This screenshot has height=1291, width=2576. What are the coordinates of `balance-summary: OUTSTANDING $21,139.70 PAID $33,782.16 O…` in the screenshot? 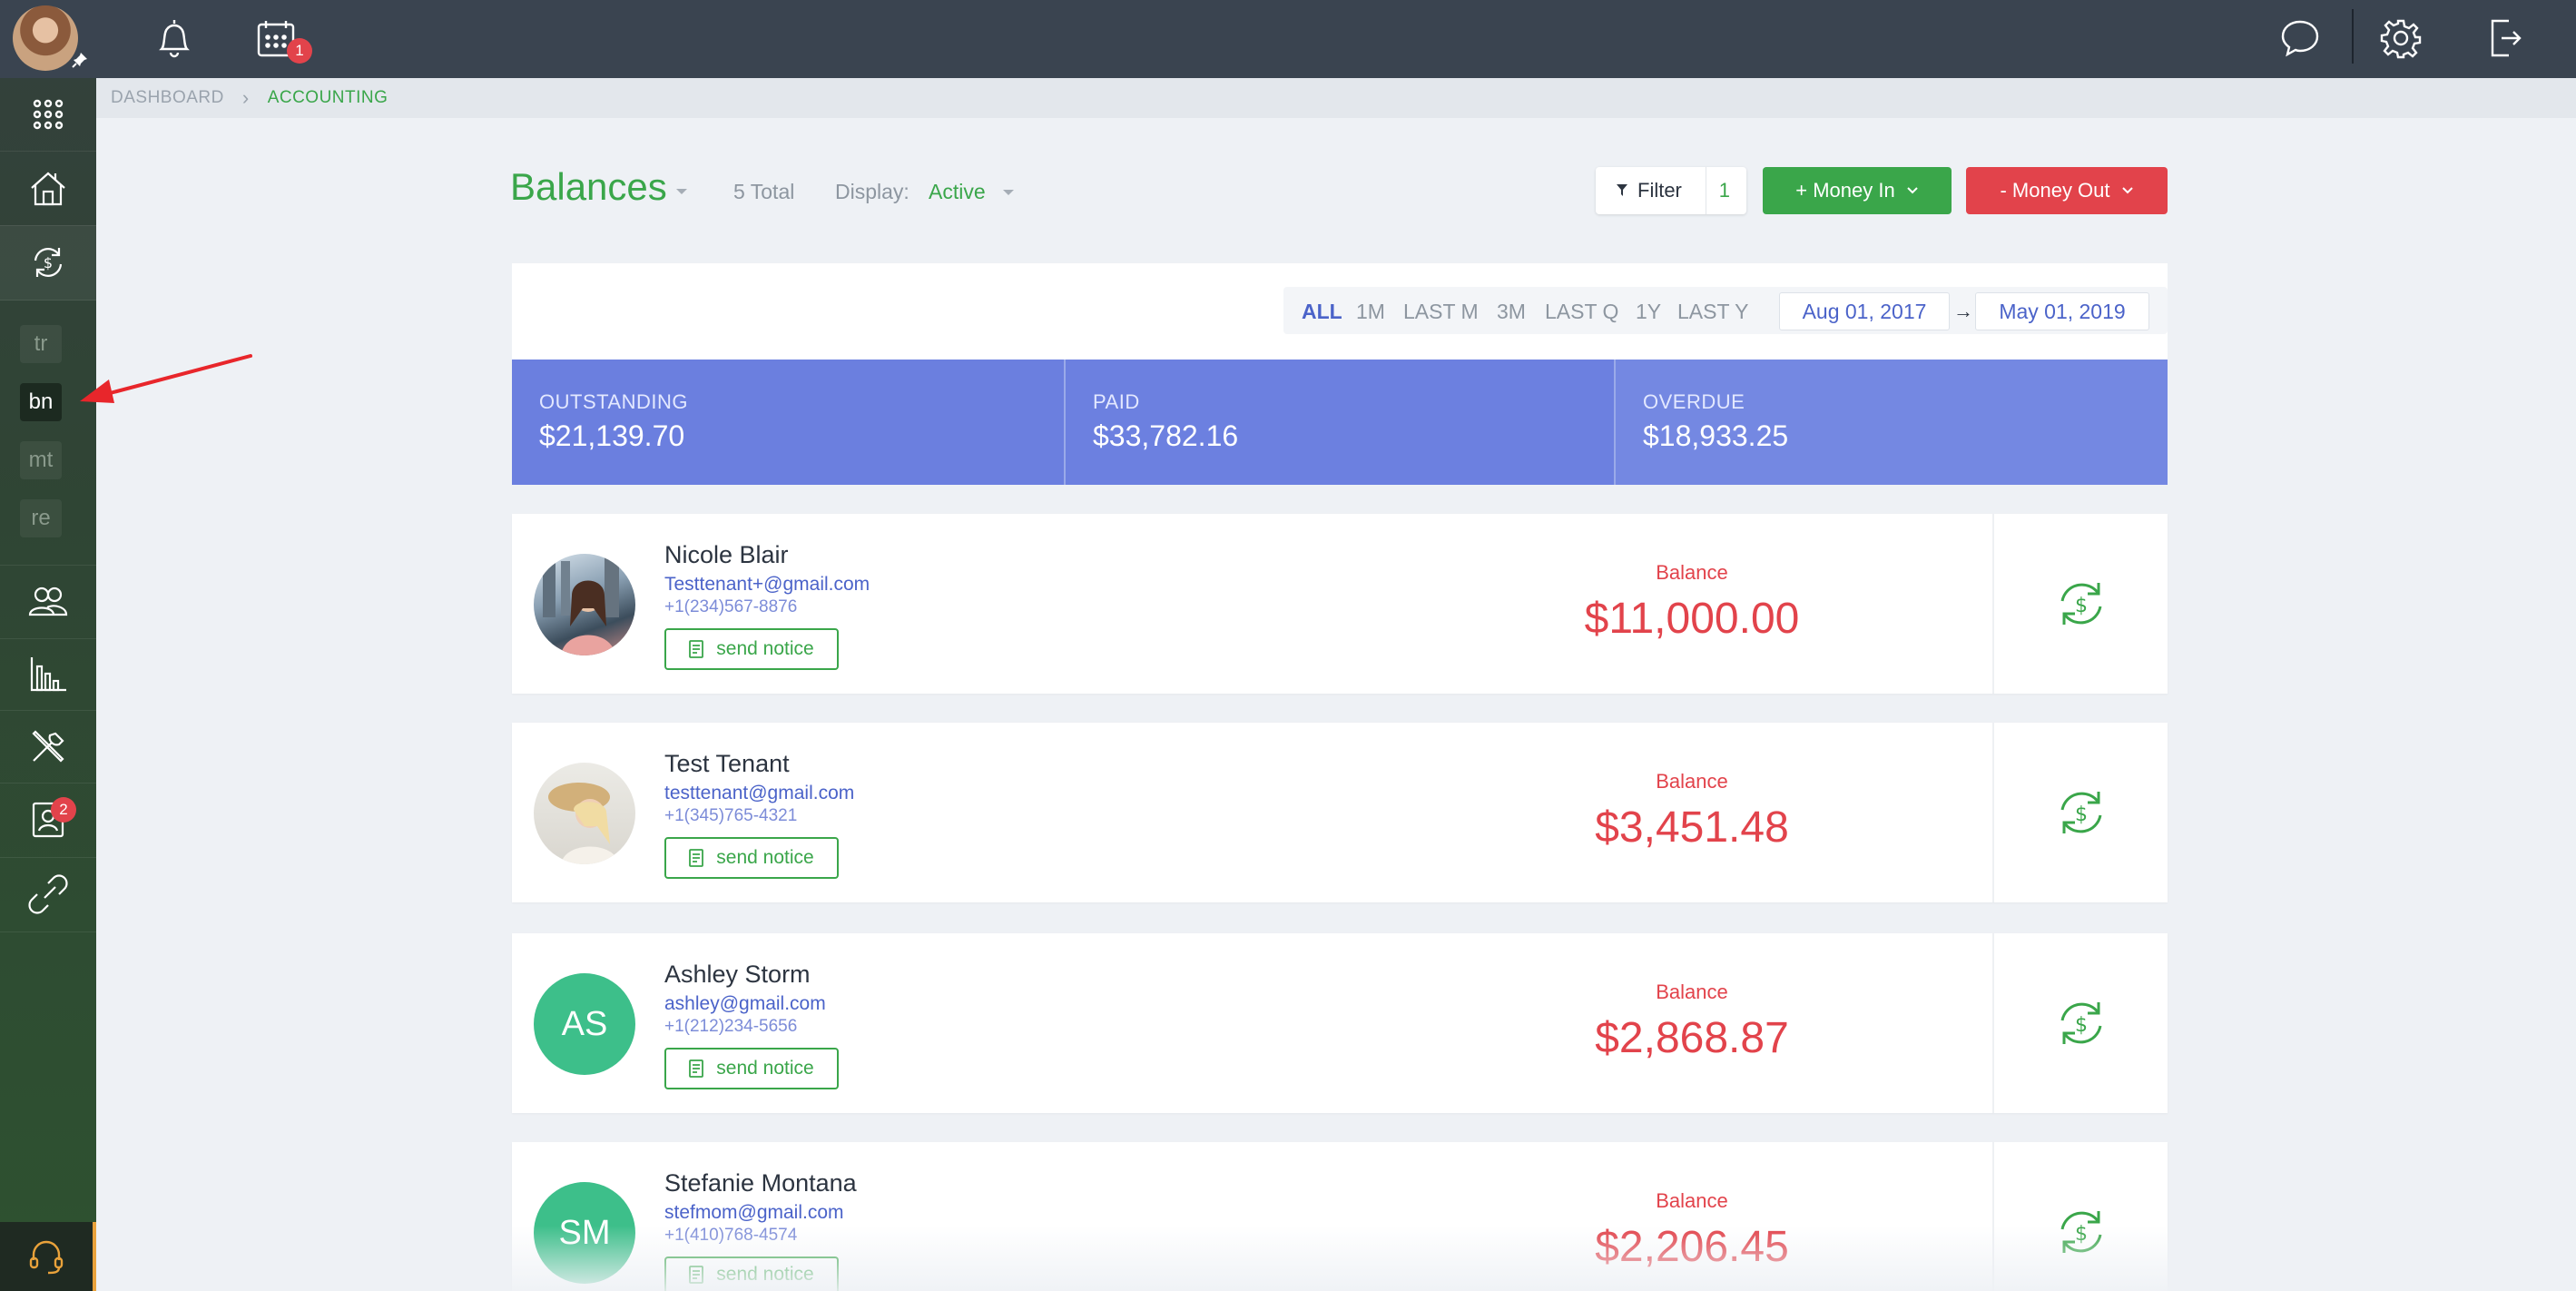 It's located at (1340, 423).